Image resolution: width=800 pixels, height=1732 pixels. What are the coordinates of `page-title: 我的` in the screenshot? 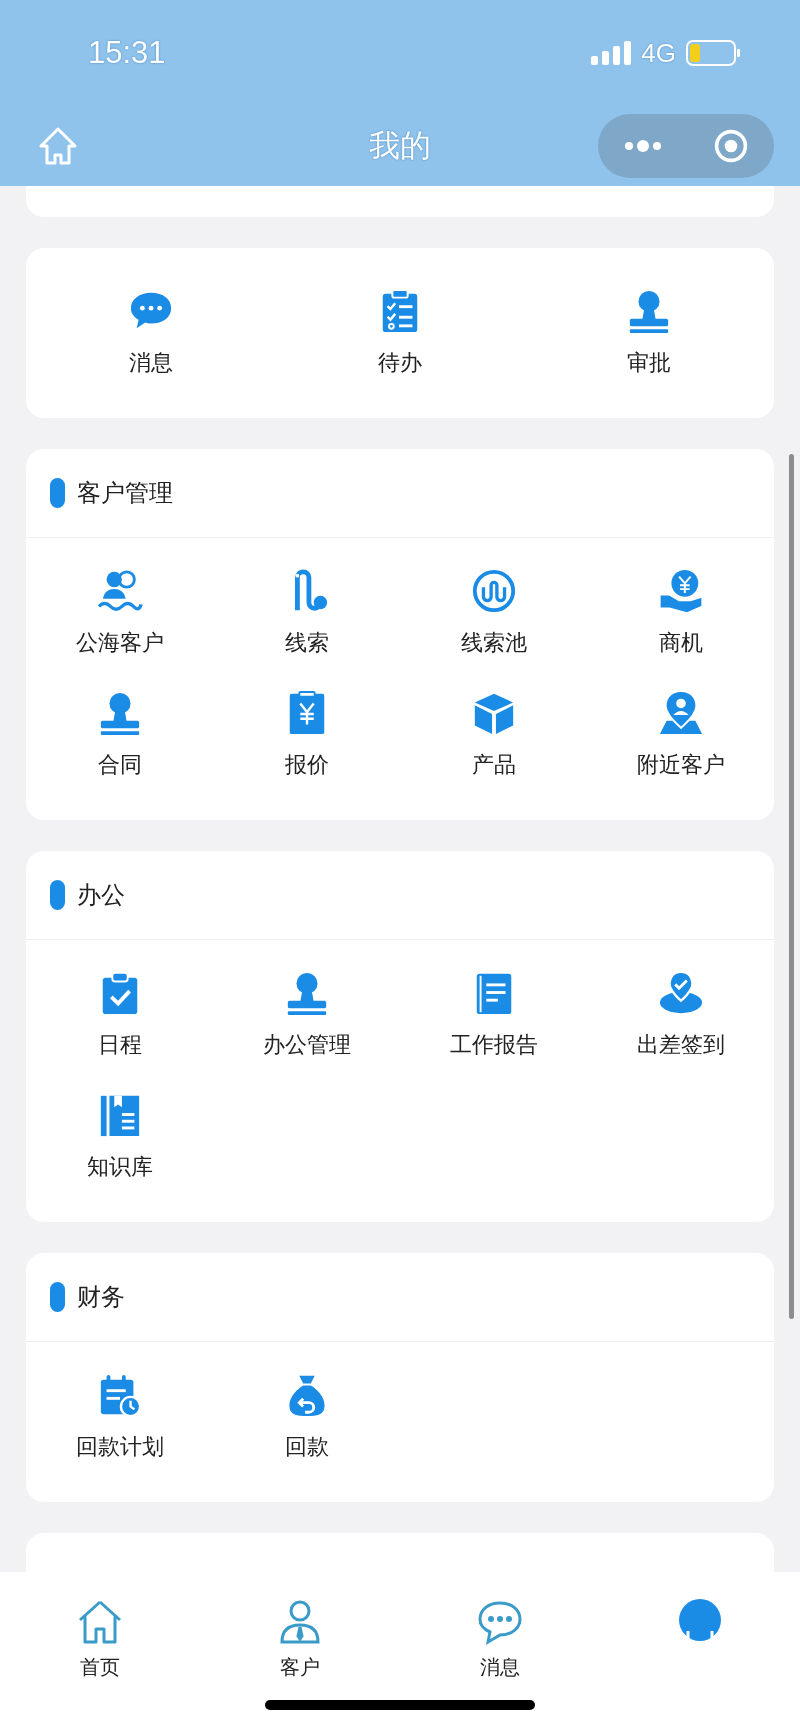 It's located at (400, 145).